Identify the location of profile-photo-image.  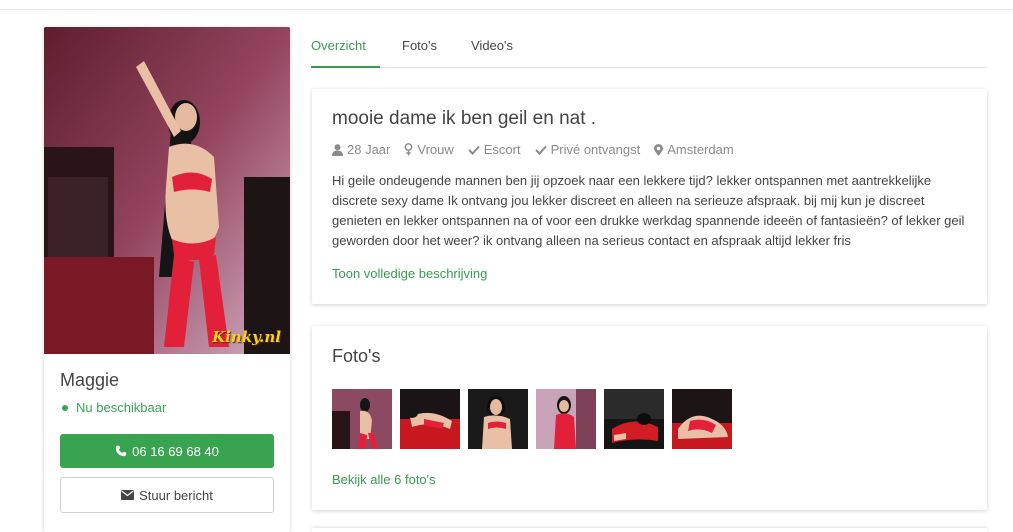
(167, 190).